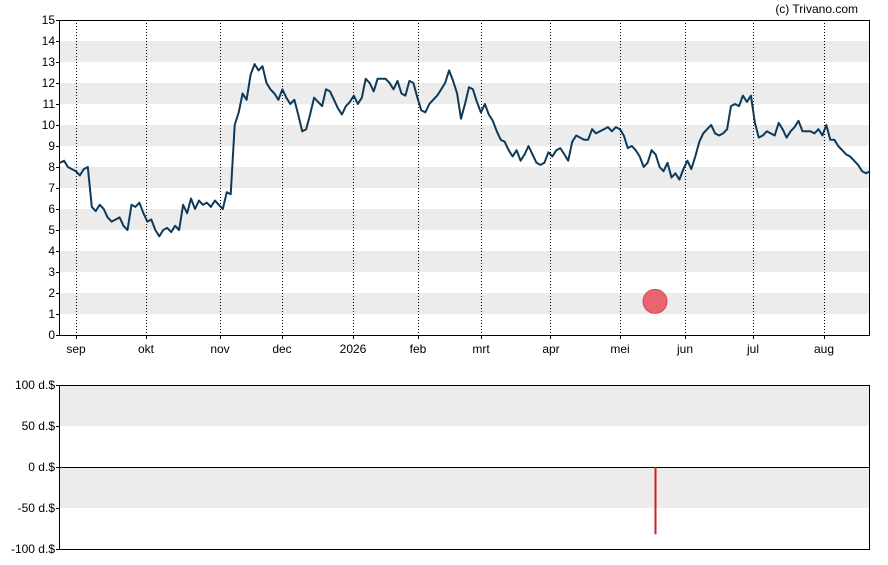 This screenshot has width=888, height=565. I want to click on y-tick-label: 15, so click(49, 20).